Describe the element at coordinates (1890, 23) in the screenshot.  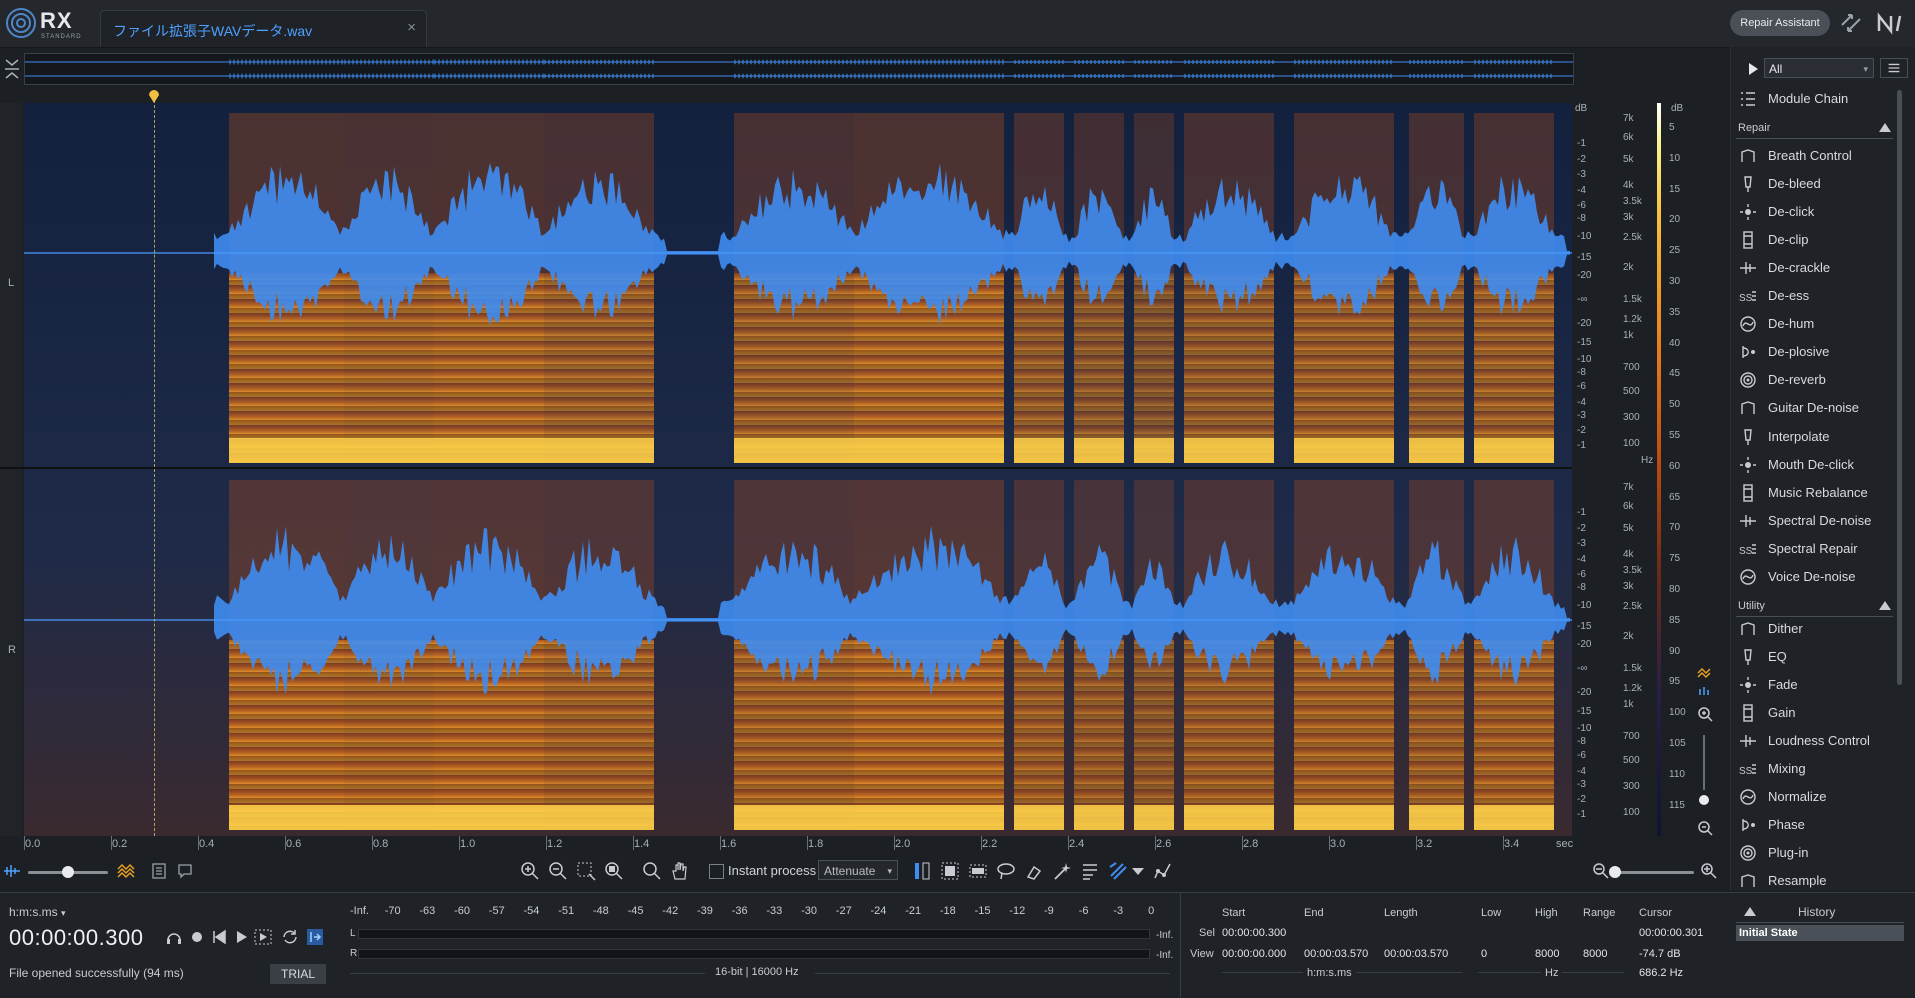
I see `native-instruments-icon` at that location.